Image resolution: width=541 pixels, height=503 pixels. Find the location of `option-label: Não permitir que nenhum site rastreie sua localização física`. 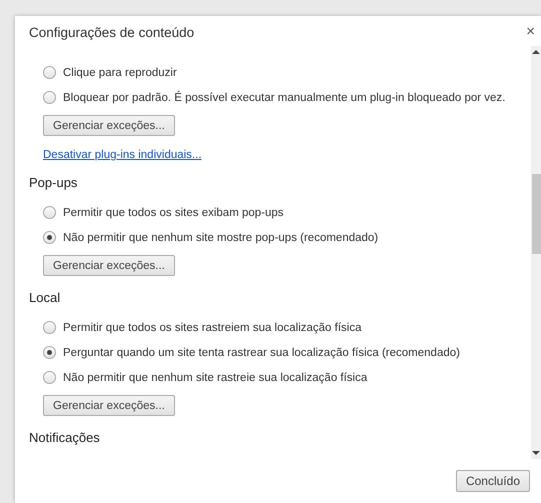

option-label: Não permitir que nenhum site rastreie sua localização física is located at coordinates (215, 378).